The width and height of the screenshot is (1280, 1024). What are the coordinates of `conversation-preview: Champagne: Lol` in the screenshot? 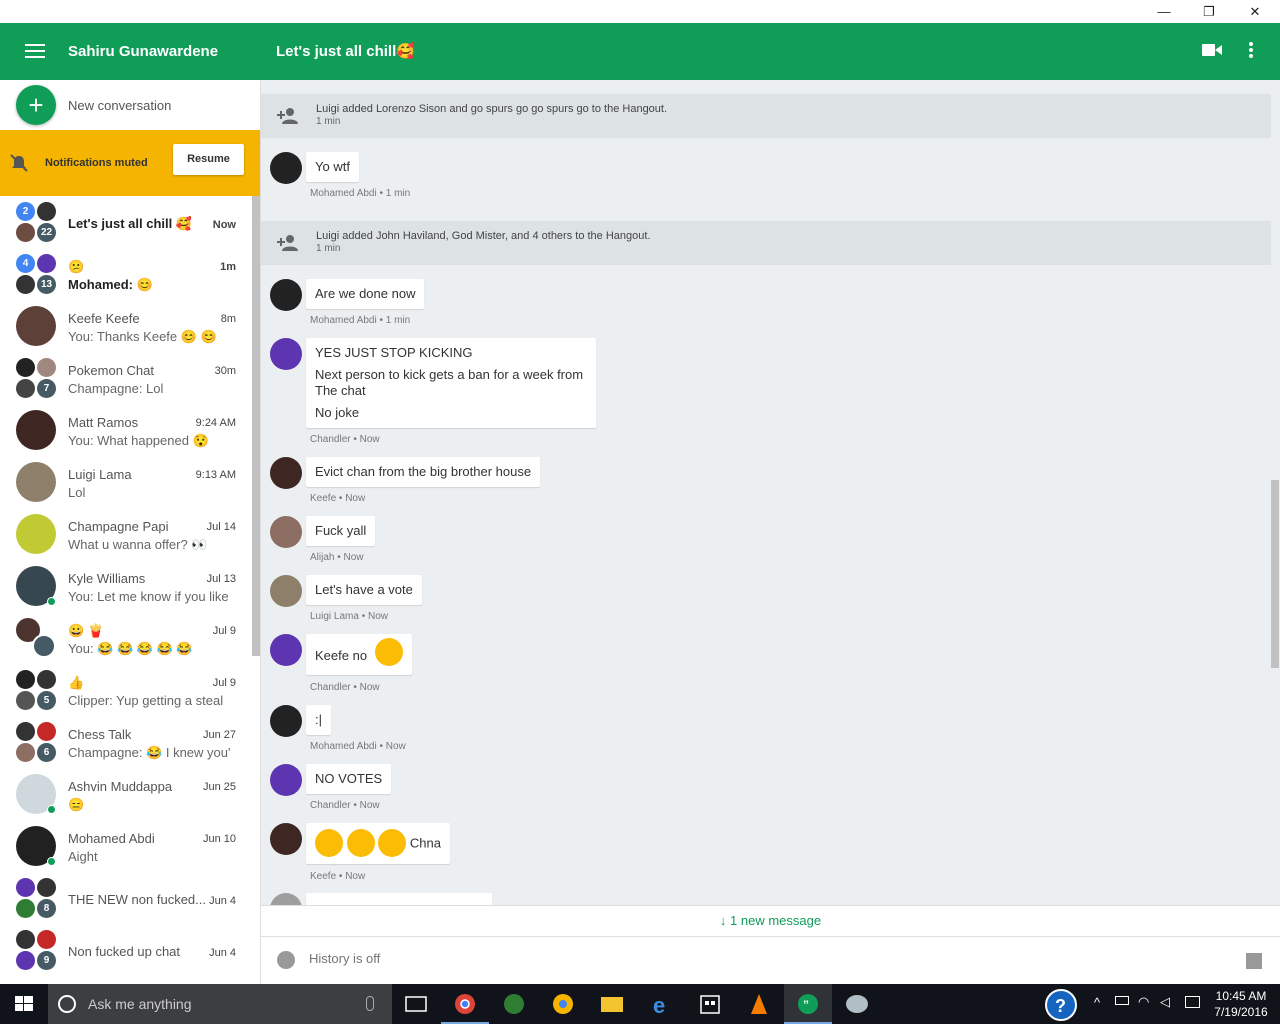 It's located at (116, 388).